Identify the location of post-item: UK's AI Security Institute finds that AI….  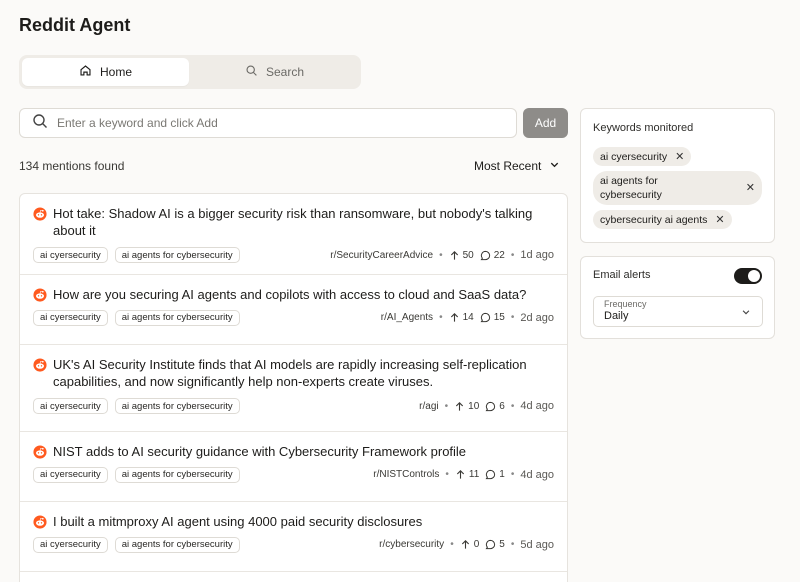
(293, 388).